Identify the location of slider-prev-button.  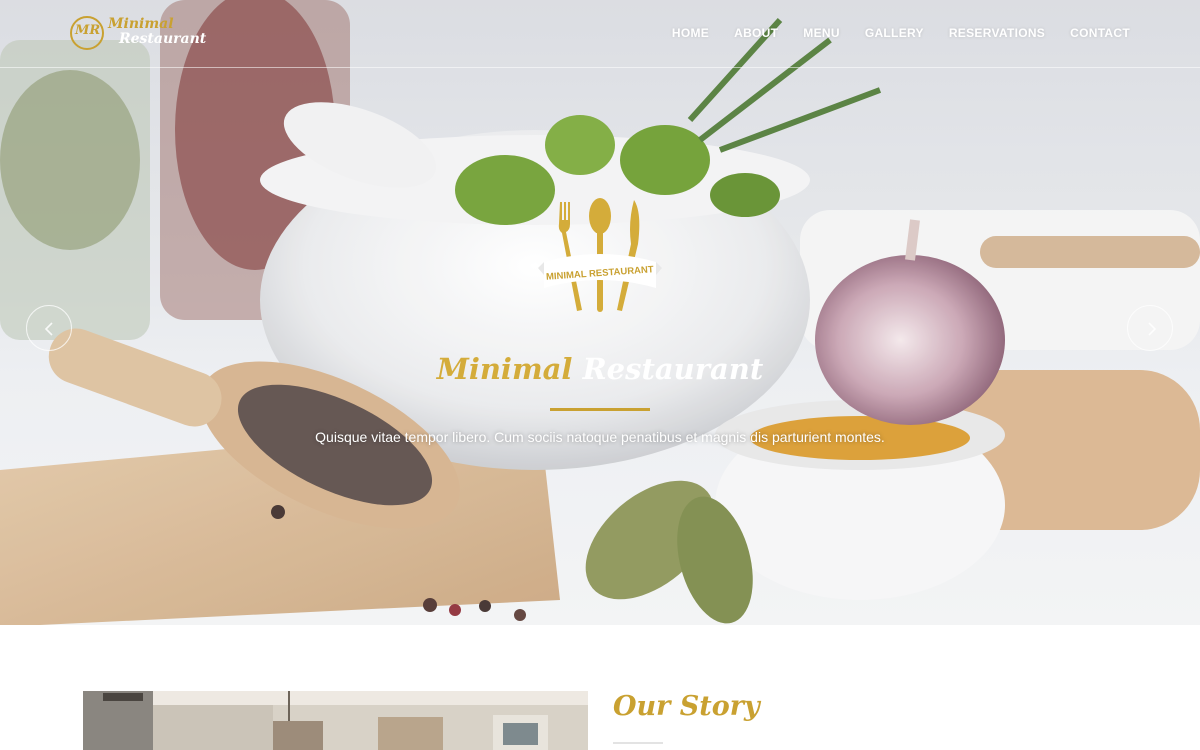
(49, 328).